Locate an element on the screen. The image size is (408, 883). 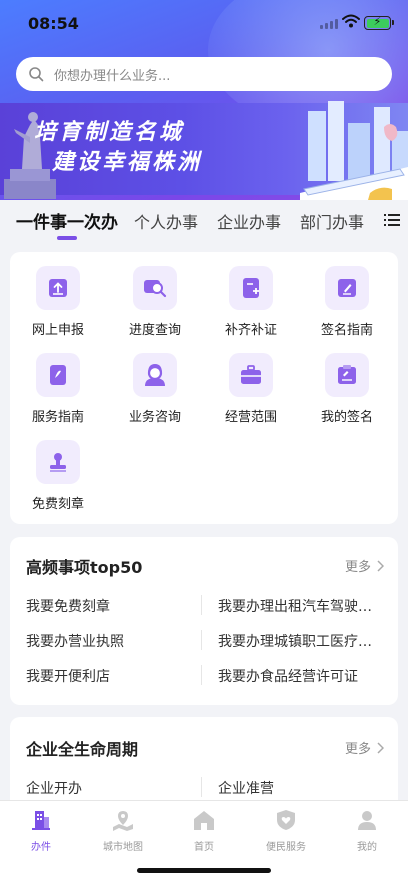
list-item: 我要办营业执照 is located at coordinates (106, 641).